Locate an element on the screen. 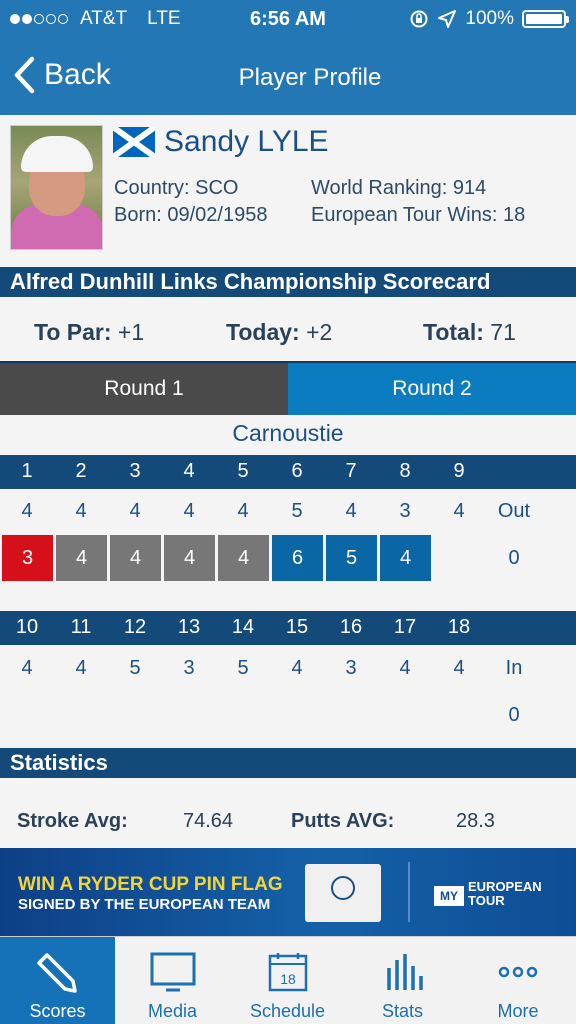 The image size is (576, 1024). tab-schedule: 18 Schedule is located at coordinates (287, 980).